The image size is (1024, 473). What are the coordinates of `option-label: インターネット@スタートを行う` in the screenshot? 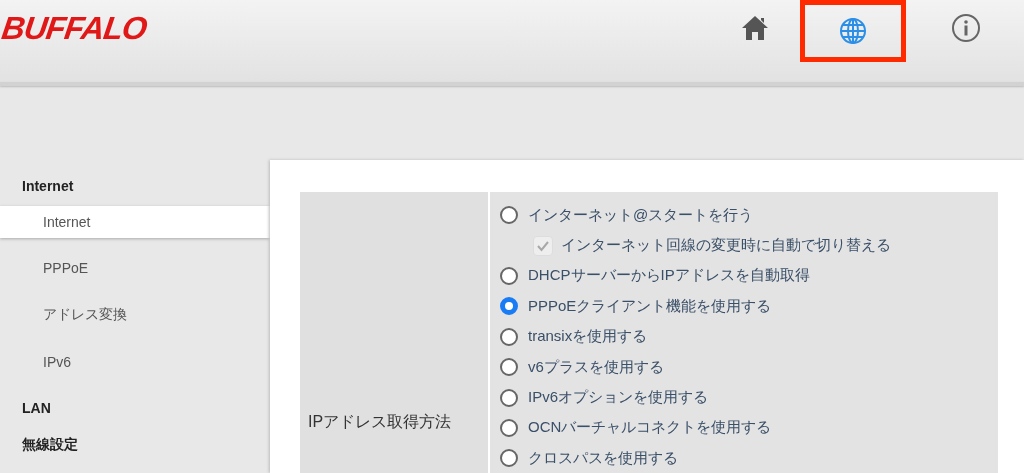 It's located at (641, 215).